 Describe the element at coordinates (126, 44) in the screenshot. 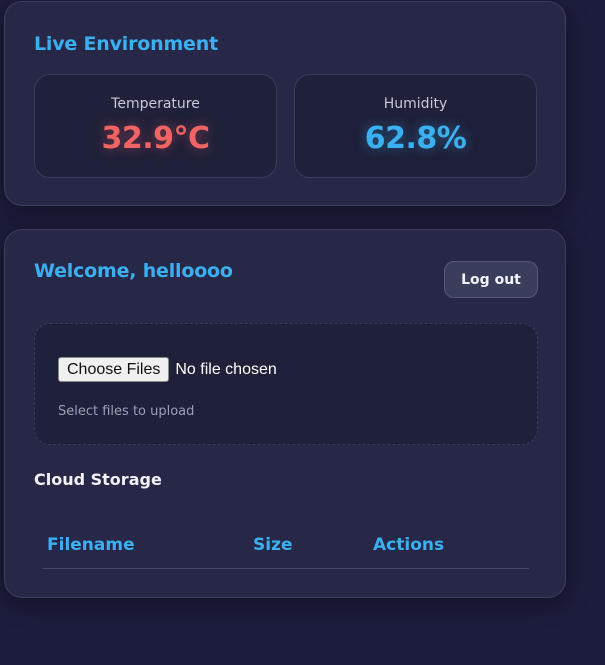

I see `environment-title: Live Environment` at that location.